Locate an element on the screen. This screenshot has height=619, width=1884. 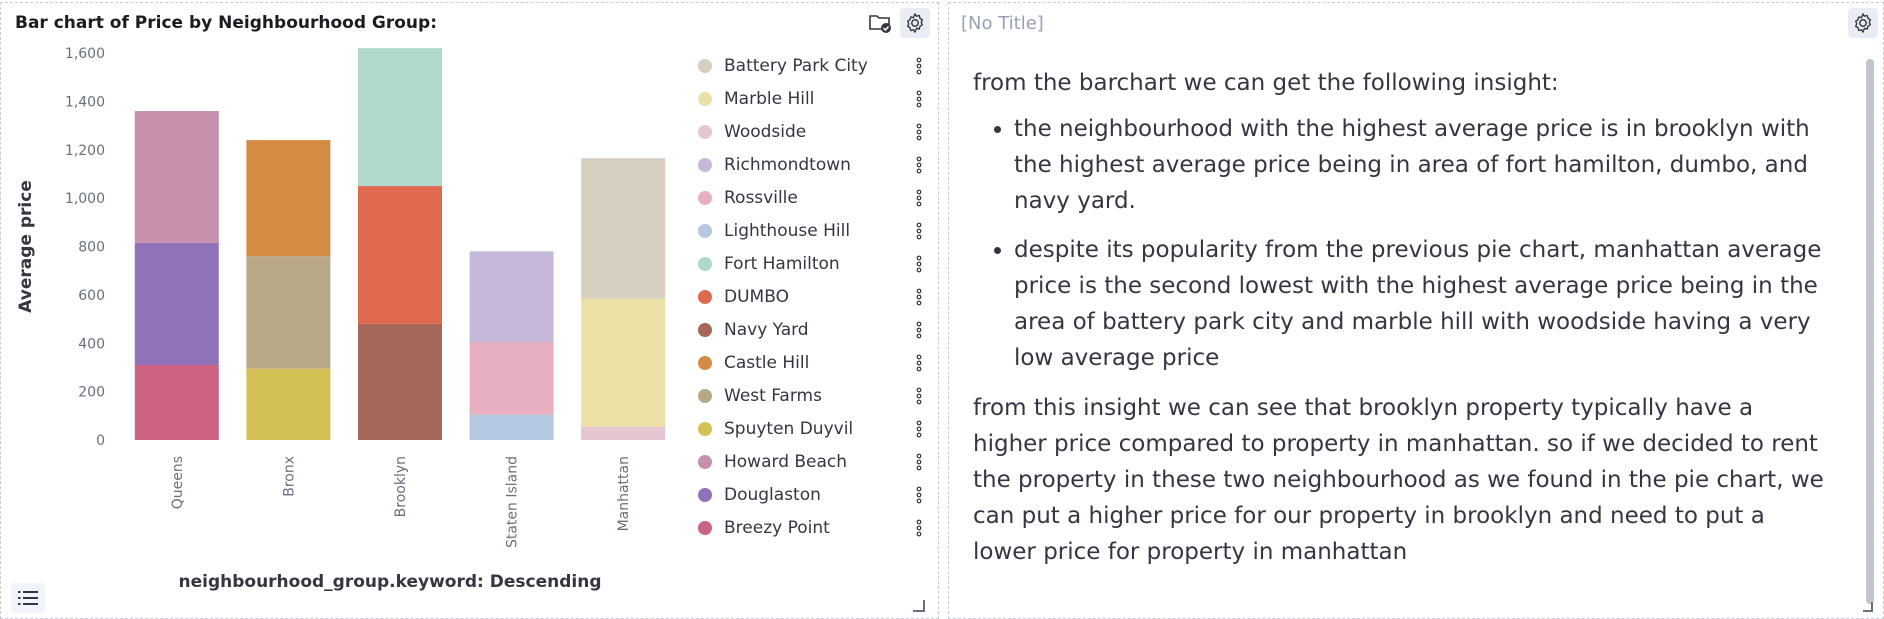
legend-label: Douglaston is located at coordinates (772, 494).